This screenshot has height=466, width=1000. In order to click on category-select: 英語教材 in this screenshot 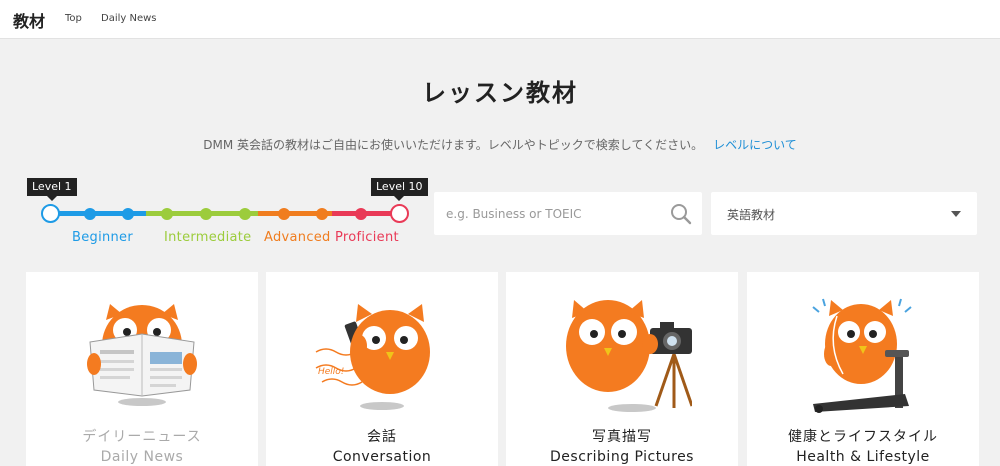, I will do `click(844, 213)`.